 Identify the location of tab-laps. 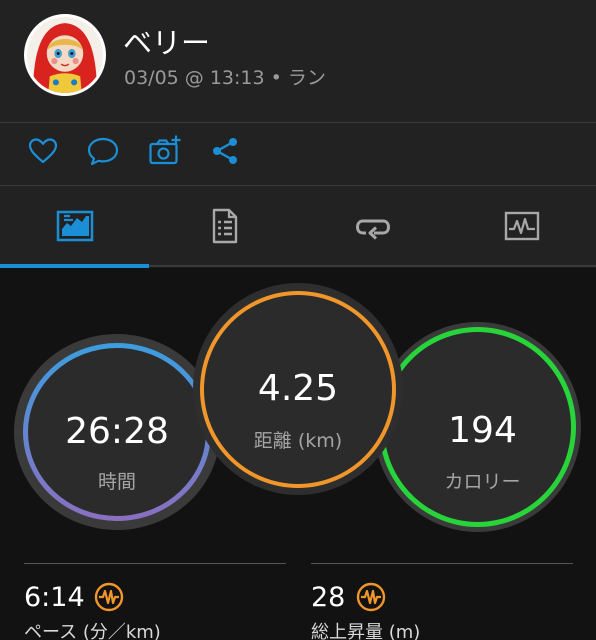
(372, 226).